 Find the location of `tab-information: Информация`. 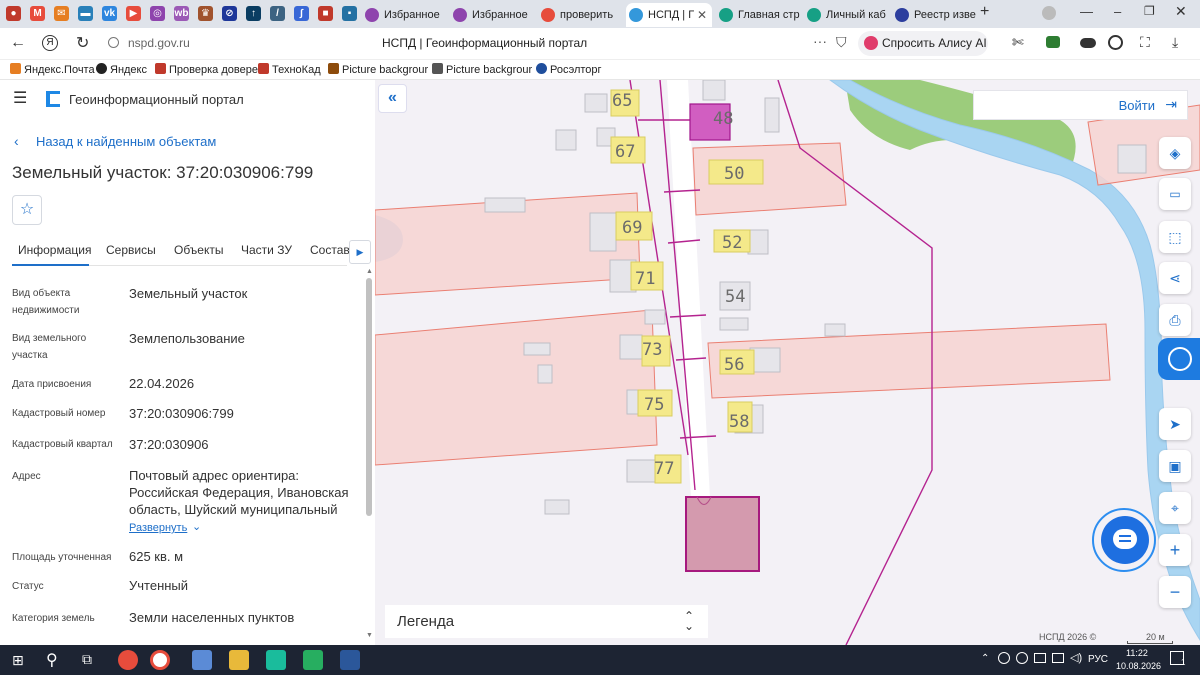

tab-information: Информация is located at coordinates (54, 250).